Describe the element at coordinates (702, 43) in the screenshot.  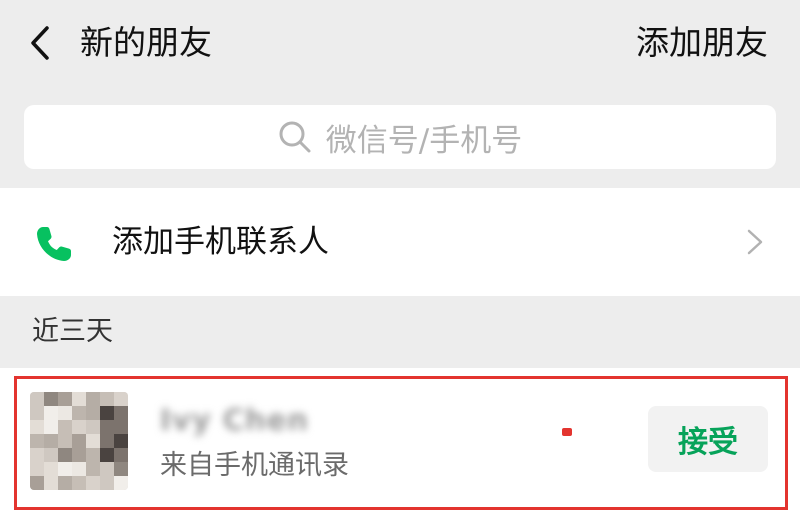
I see `add-friend-button: 添加朋友` at that location.